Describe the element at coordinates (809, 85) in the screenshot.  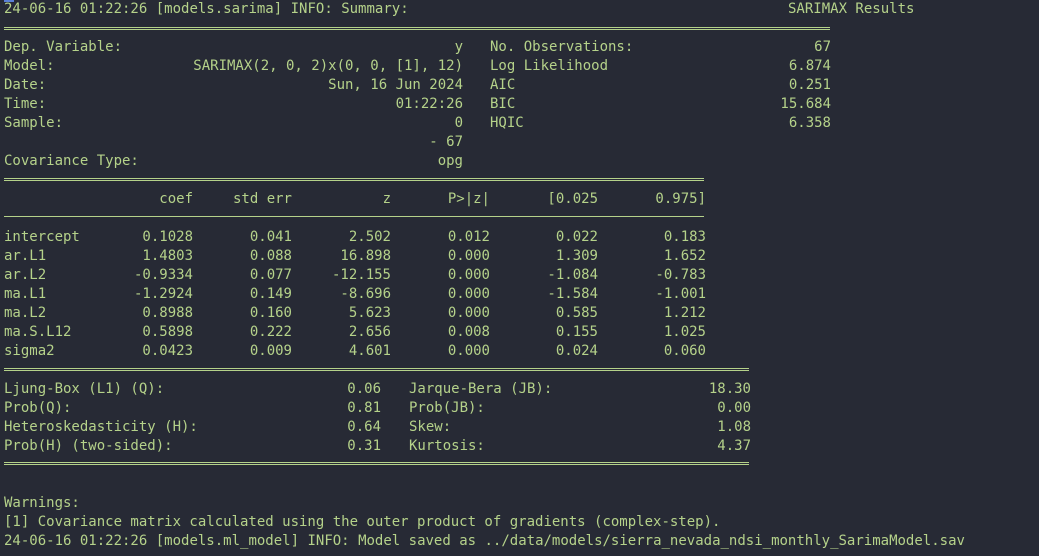
I see `header-right-value: 0.251` at that location.